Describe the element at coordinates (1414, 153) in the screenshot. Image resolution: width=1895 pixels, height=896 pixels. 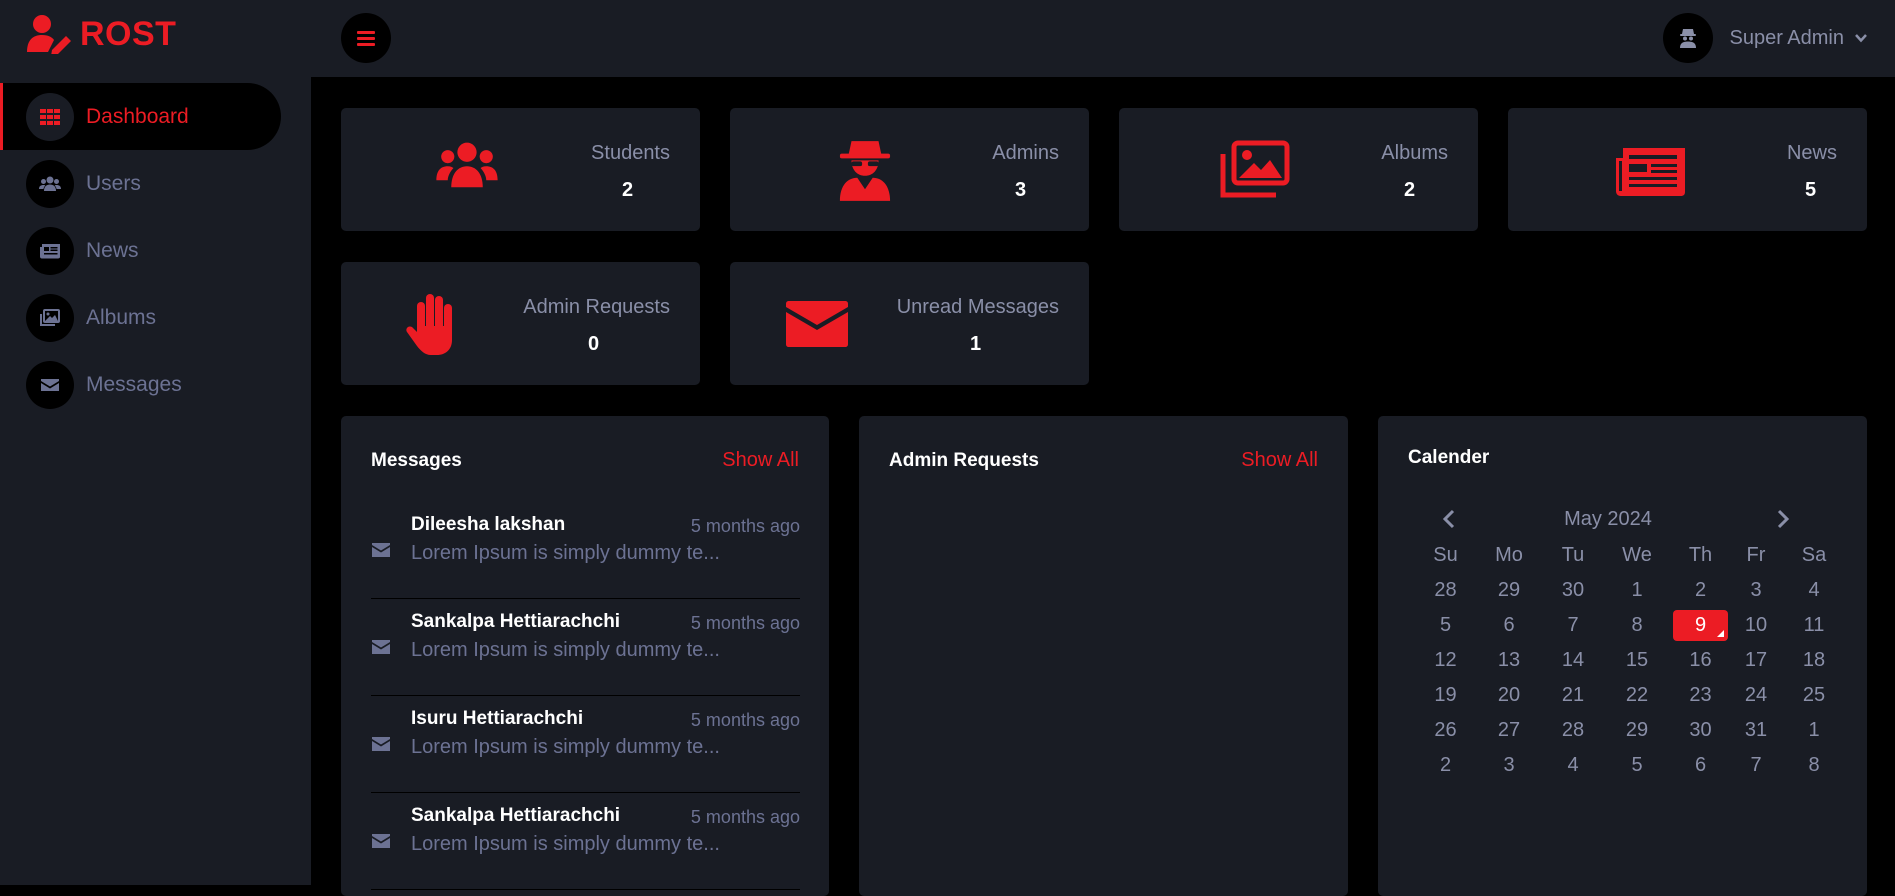
I see `stat-label: Albums` at that location.